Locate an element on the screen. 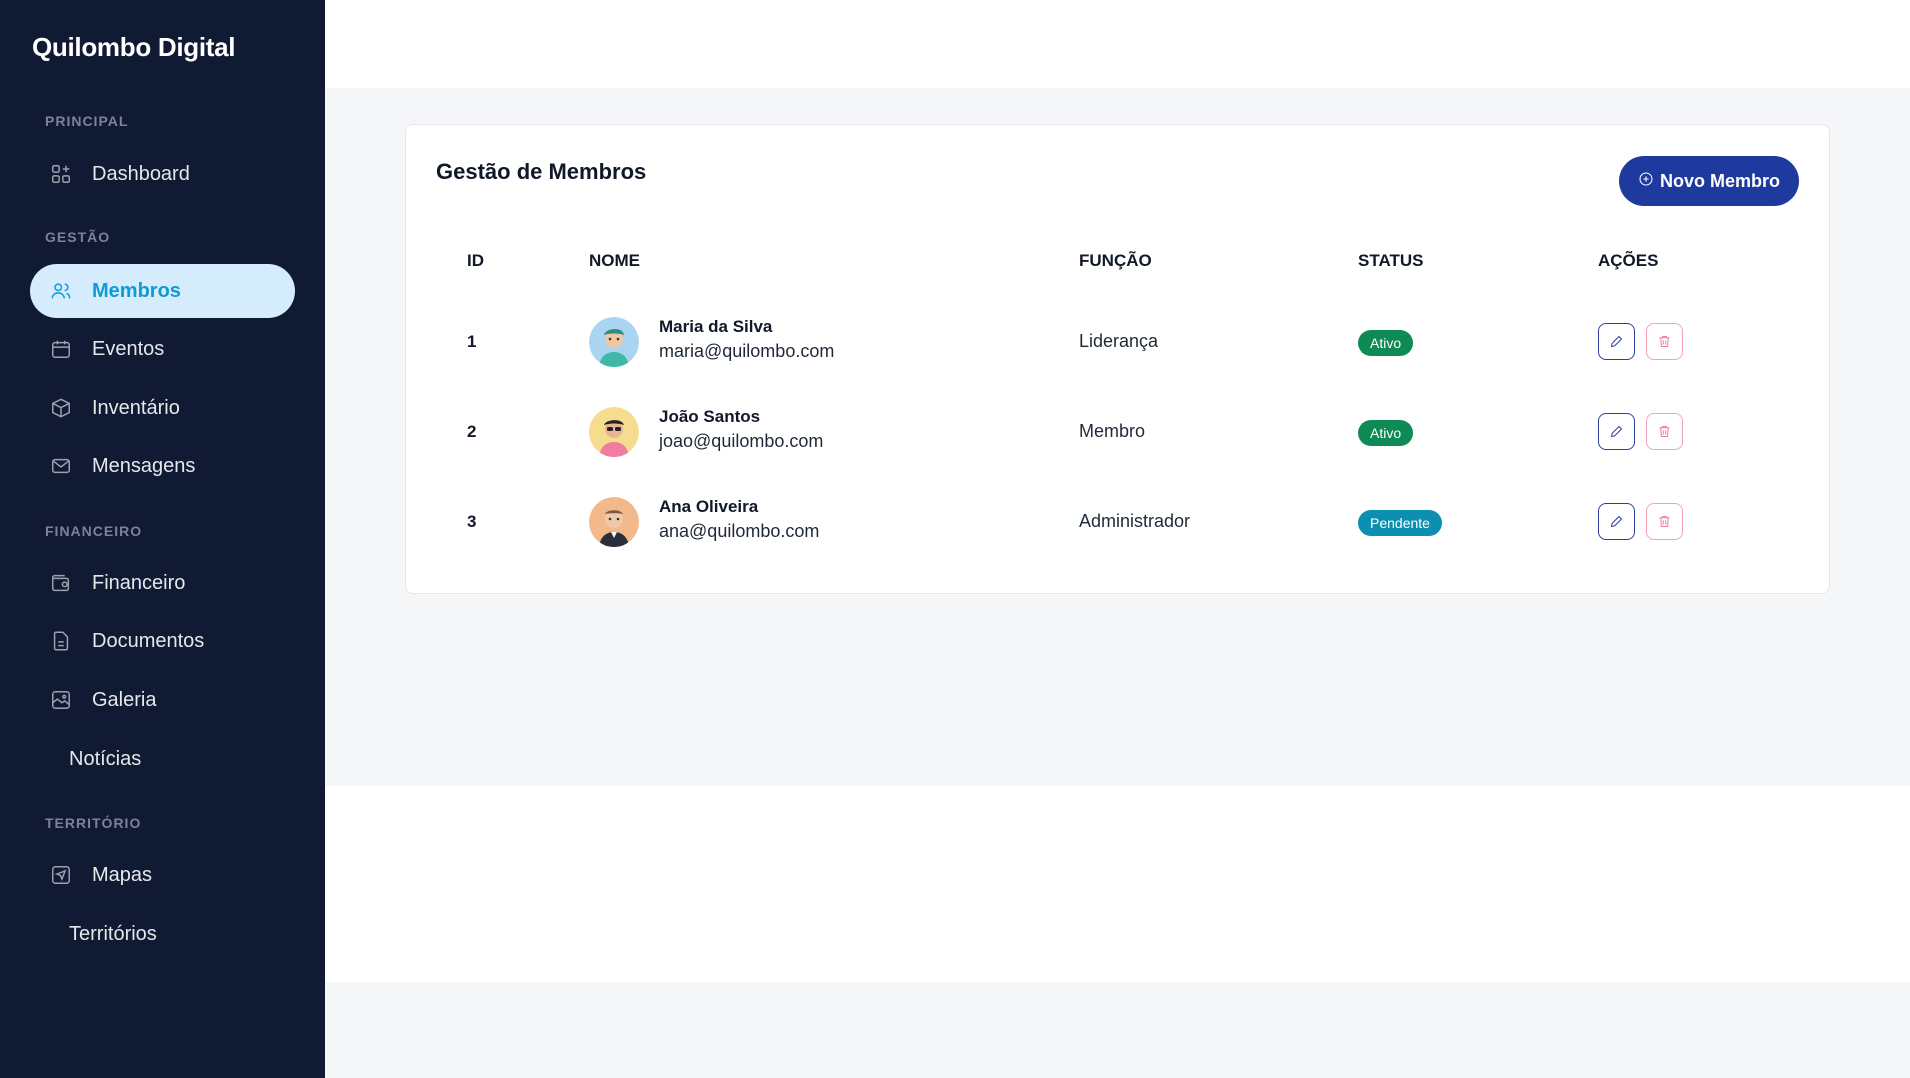 This screenshot has height=1078, width=1910. plus-circle-icon is located at coordinates (1646, 179).